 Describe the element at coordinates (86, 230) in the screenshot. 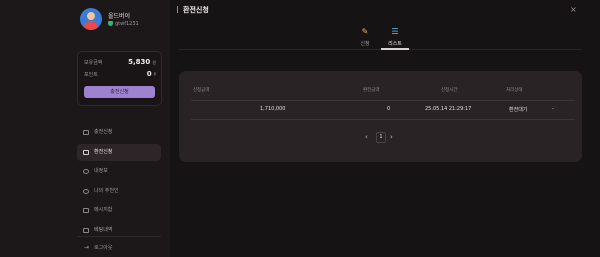

I see `list-icon` at that location.